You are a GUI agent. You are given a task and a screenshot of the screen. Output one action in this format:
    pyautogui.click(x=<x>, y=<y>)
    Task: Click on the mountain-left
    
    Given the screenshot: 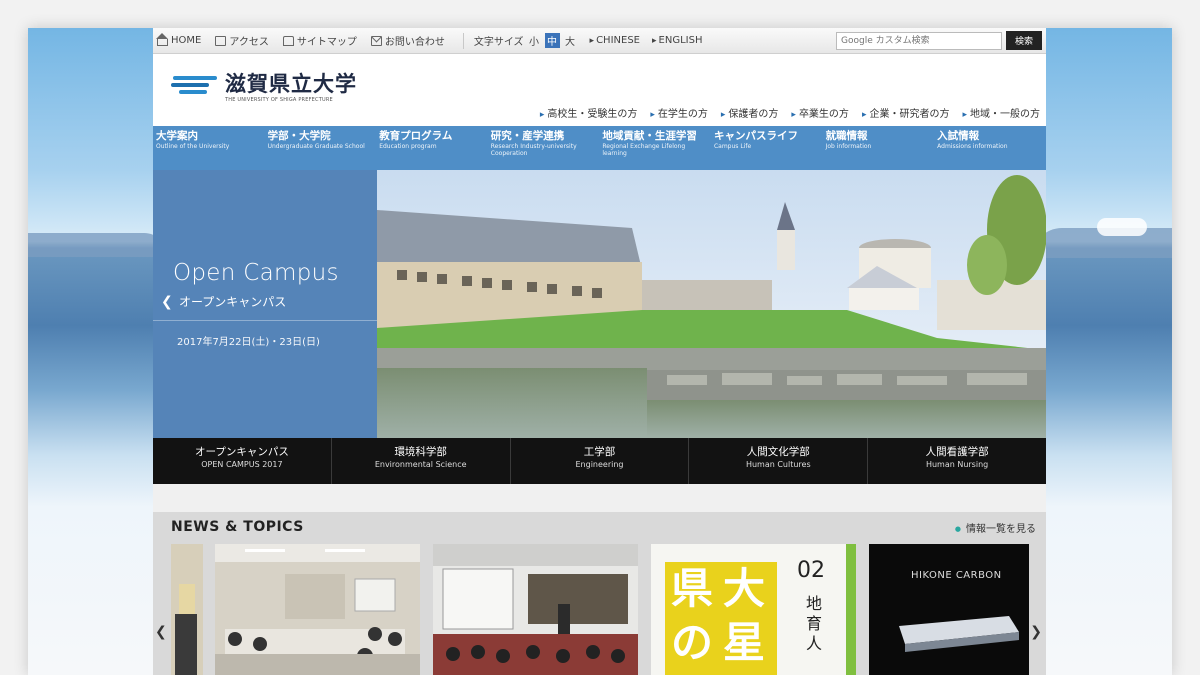 What is the action you would take?
    pyautogui.click(x=98, y=245)
    